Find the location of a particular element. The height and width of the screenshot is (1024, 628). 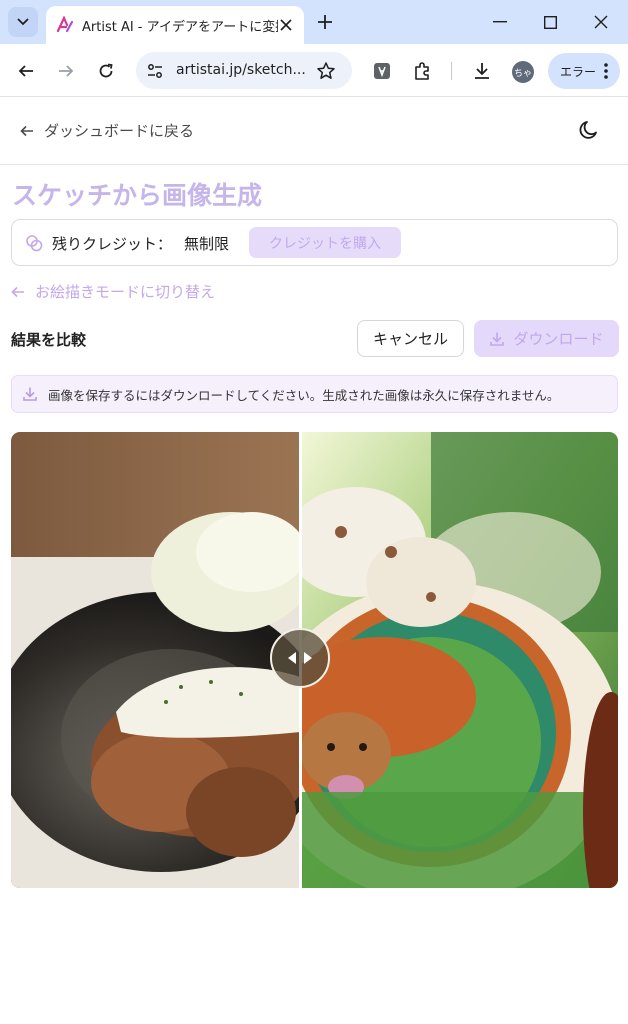

browser-tab-bar: Artist AI - アイデアをアートに変換 is located at coordinates (314, 22).